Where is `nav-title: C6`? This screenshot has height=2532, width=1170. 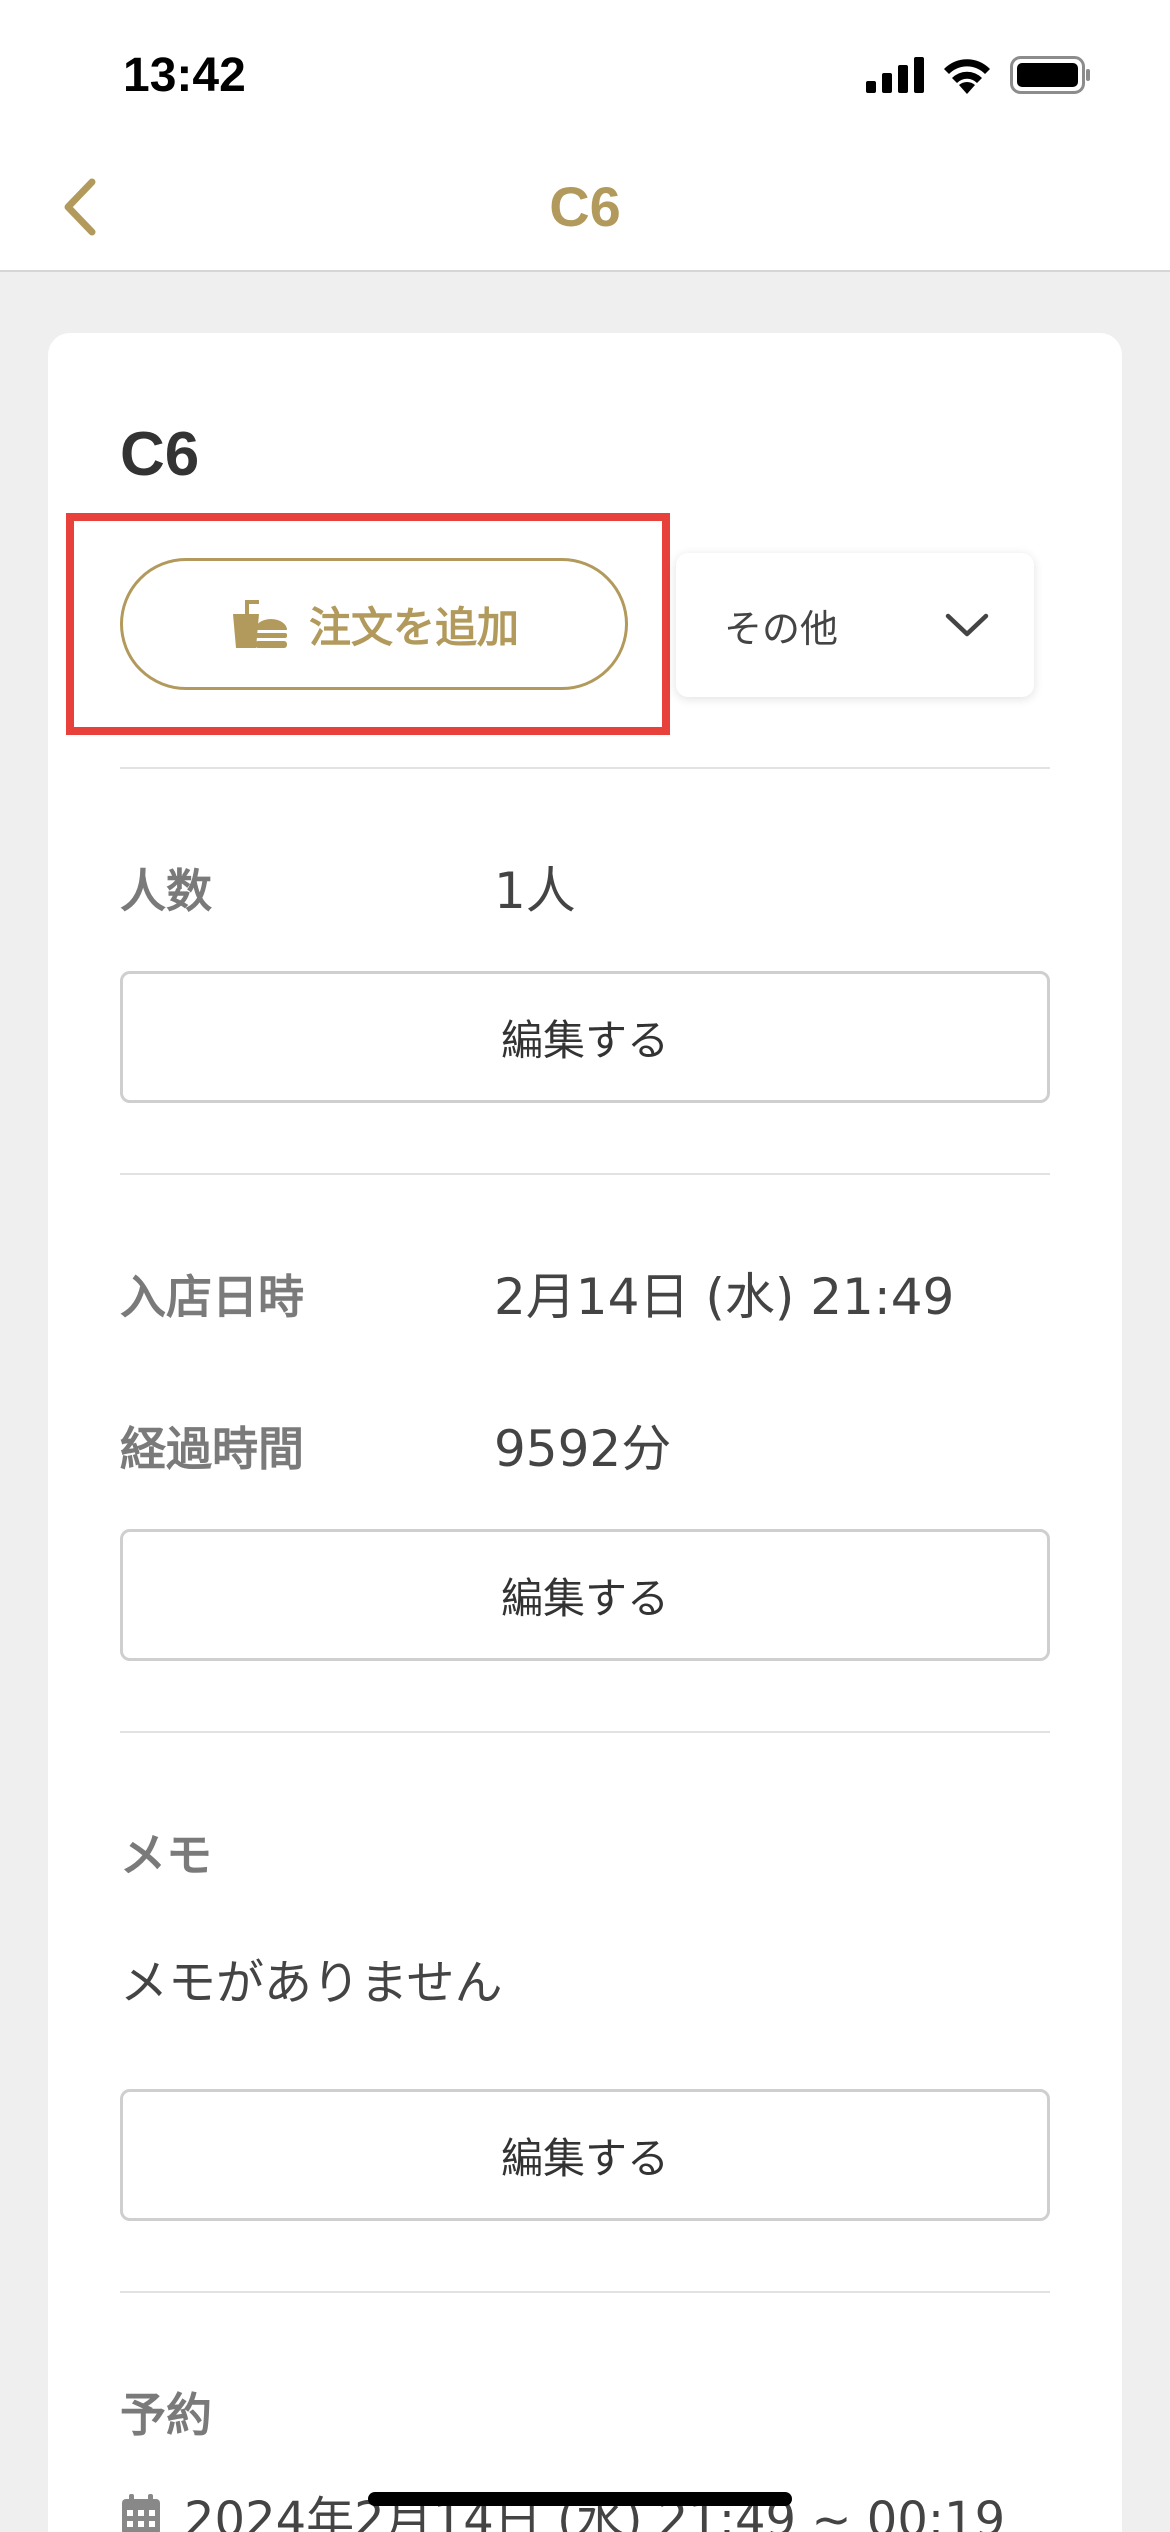 nav-title: C6 is located at coordinates (585, 206).